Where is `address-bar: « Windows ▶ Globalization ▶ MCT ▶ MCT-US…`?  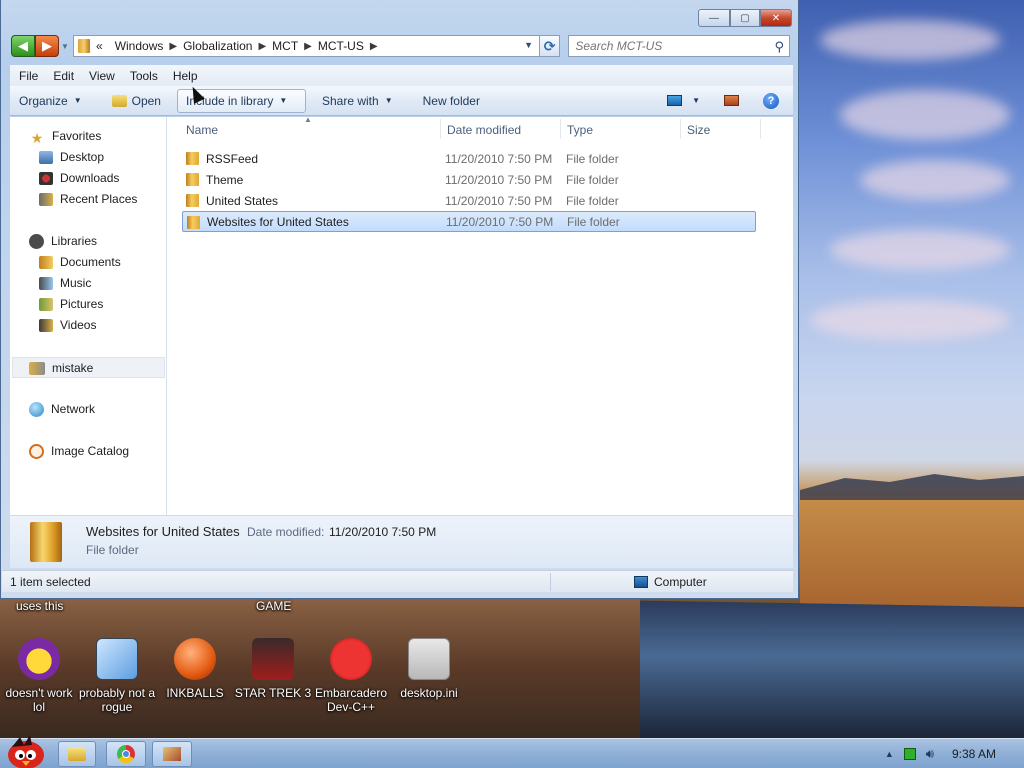 address-bar: « Windows ▶ Globalization ▶ MCT ▶ MCT-US… is located at coordinates (306, 46).